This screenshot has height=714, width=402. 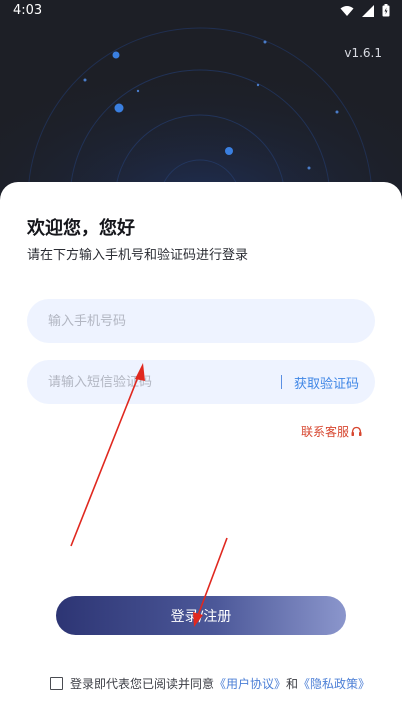 What do you see at coordinates (201, 615) in the screenshot?
I see `login-register-button: 登录/注册` at bounding box center [201, 615].